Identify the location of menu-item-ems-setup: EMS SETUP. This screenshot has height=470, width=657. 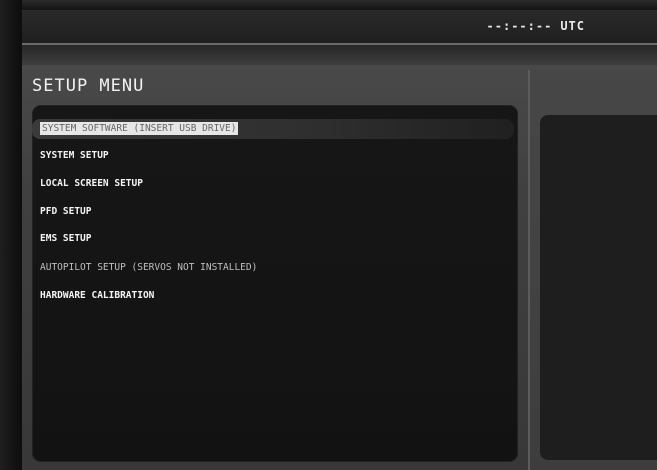
(65, 239).